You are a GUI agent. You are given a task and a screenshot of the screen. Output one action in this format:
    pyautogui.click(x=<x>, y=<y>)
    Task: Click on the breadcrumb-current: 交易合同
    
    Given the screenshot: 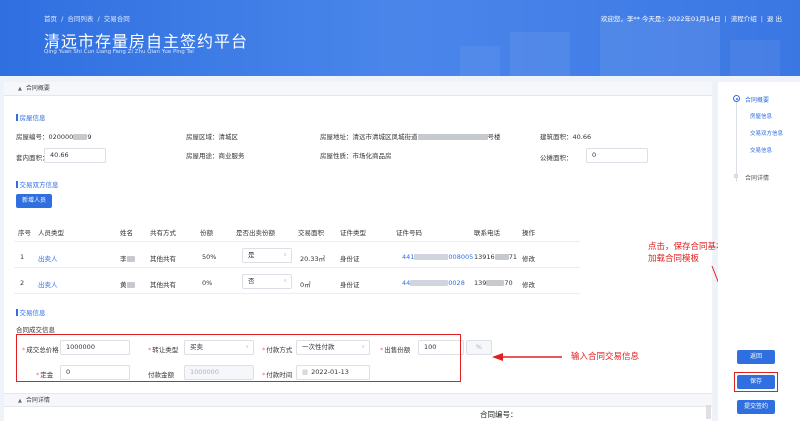 What is the action you would take?
    pyautogui.click(x=116, y=19)
    